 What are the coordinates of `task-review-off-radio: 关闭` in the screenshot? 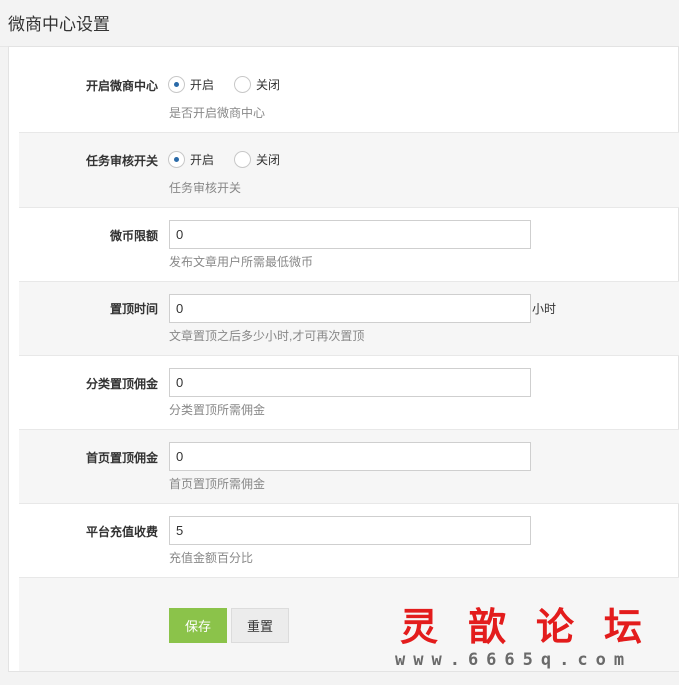 It's located at (257, 159).